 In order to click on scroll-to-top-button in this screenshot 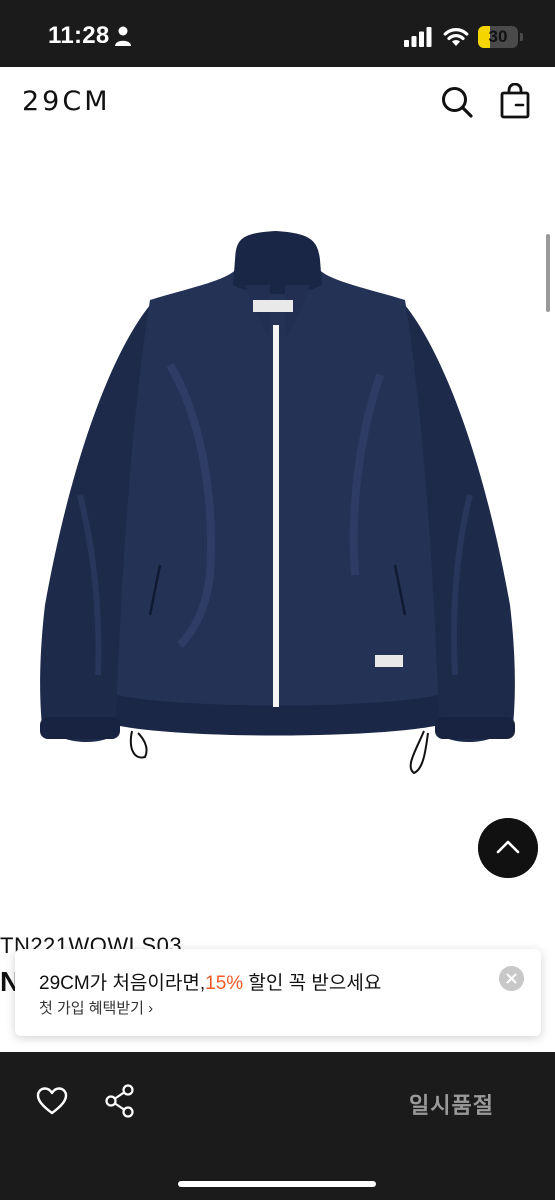, I will do `click(508, 848)`.